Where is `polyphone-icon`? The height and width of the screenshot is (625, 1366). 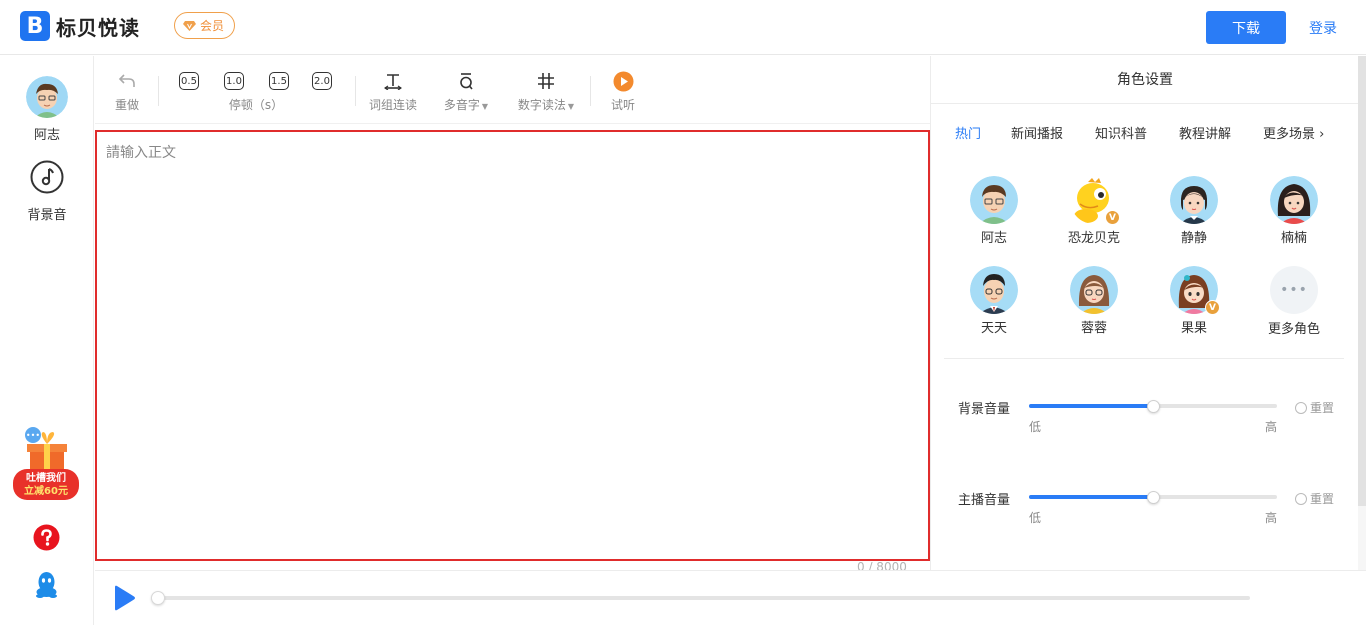
polyphone-icon is located at coordinates (466, 81).